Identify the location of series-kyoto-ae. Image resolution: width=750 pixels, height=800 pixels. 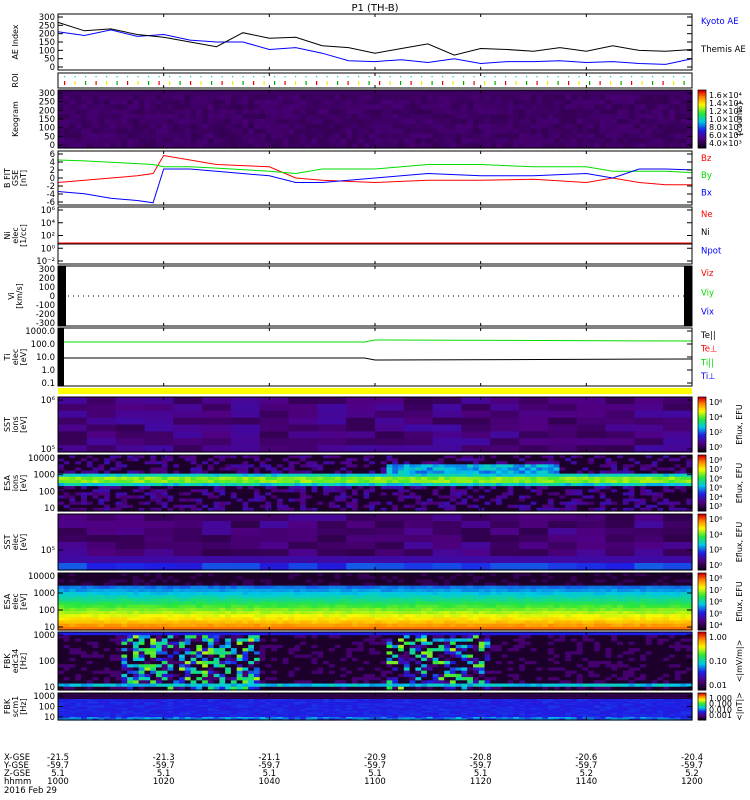
(375, 47).